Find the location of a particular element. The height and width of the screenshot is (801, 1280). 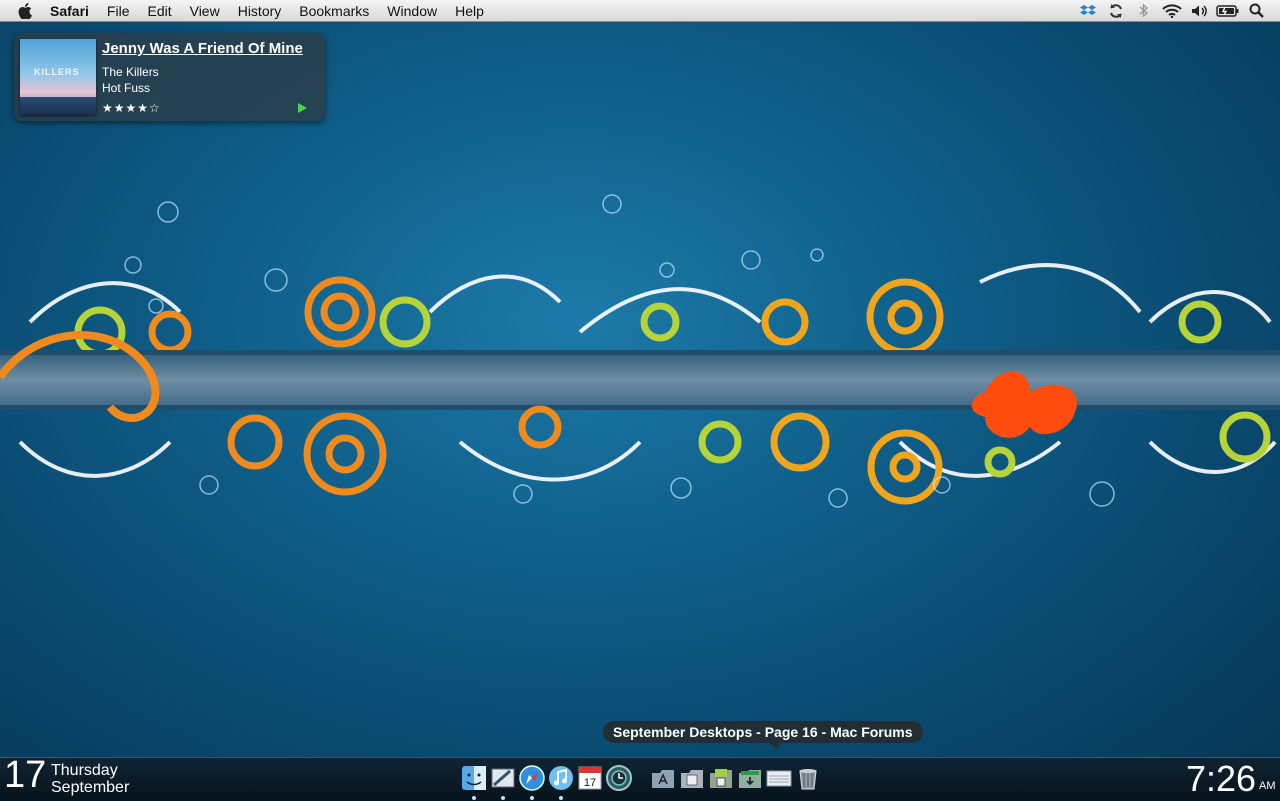

finder-icon is located at coordinates (474, 782).